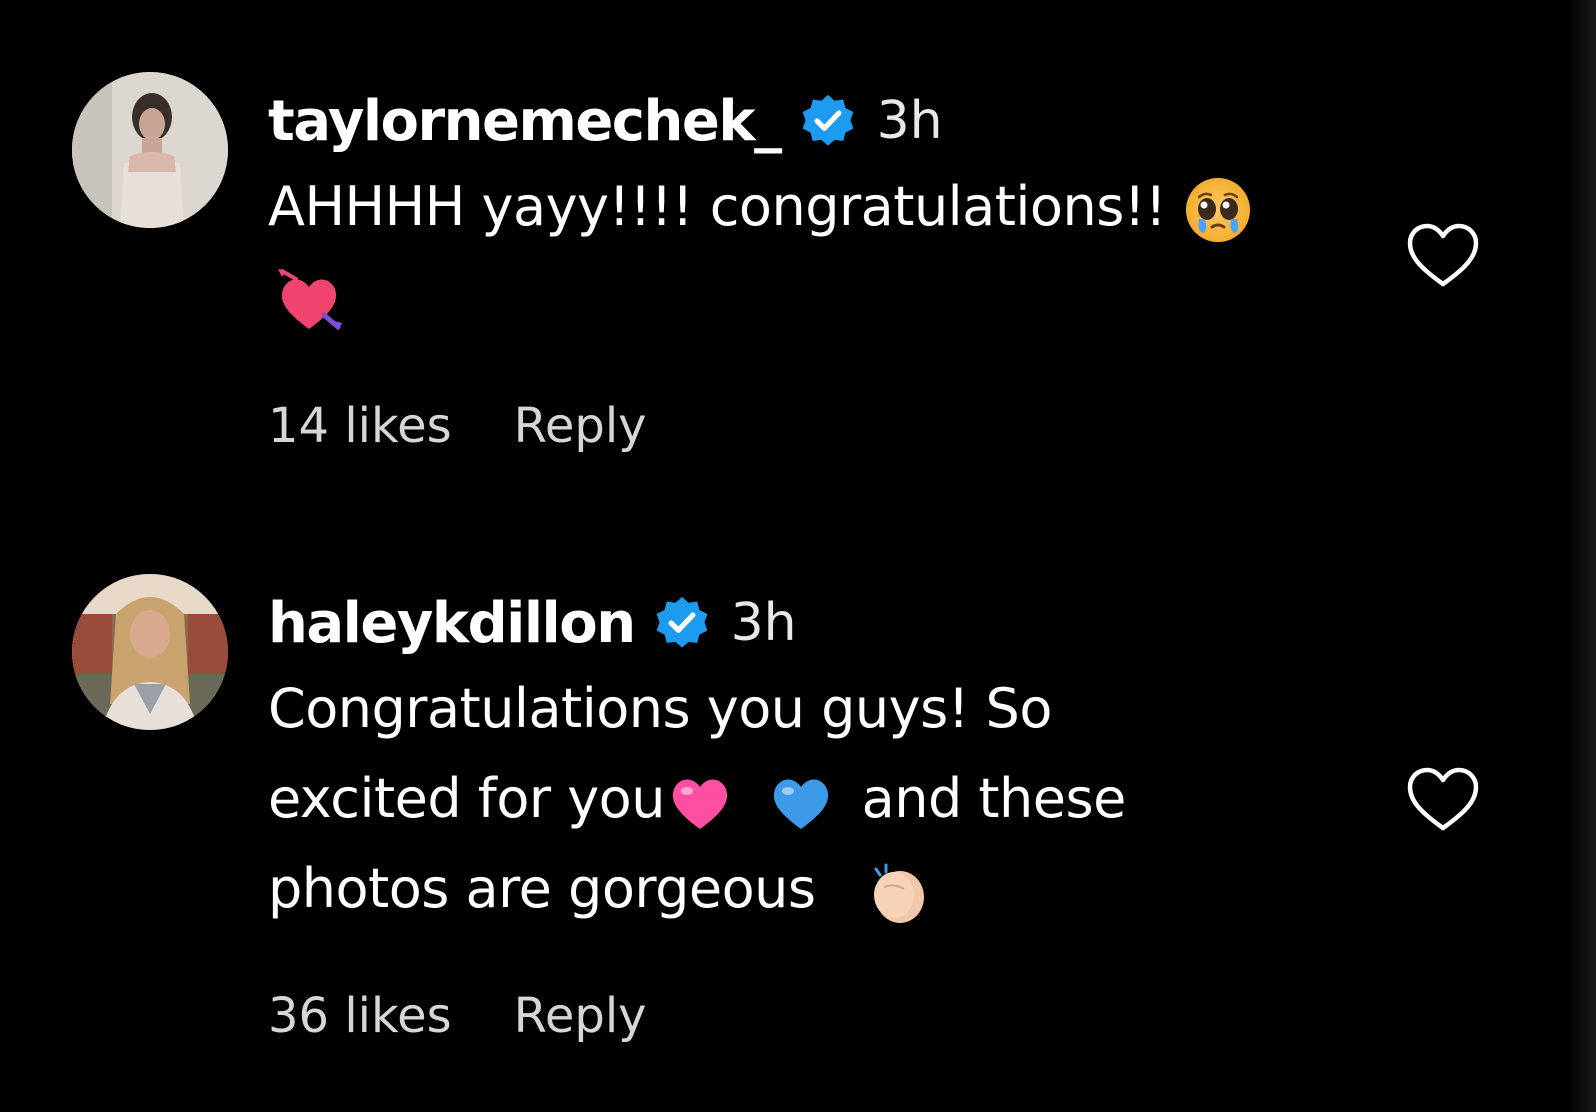 This screenshot has height=1112, width=1596. What do you see at coordinates (360, 426) in the screenshot?
I see `likes-count: 14 likes` at bounding box center [360, 426].